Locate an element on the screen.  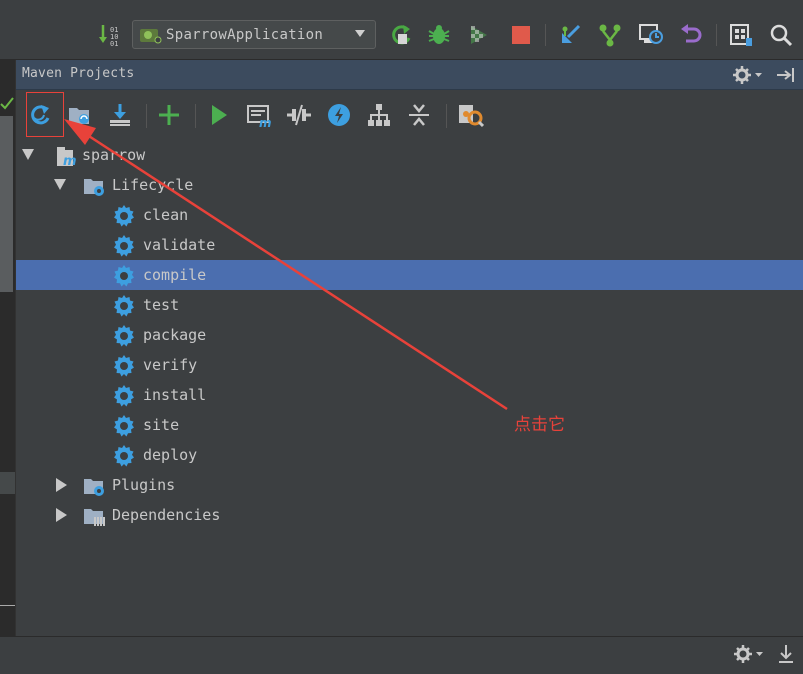
build-sort-icon: 01 10 01 is located at coordinates (110, 35).